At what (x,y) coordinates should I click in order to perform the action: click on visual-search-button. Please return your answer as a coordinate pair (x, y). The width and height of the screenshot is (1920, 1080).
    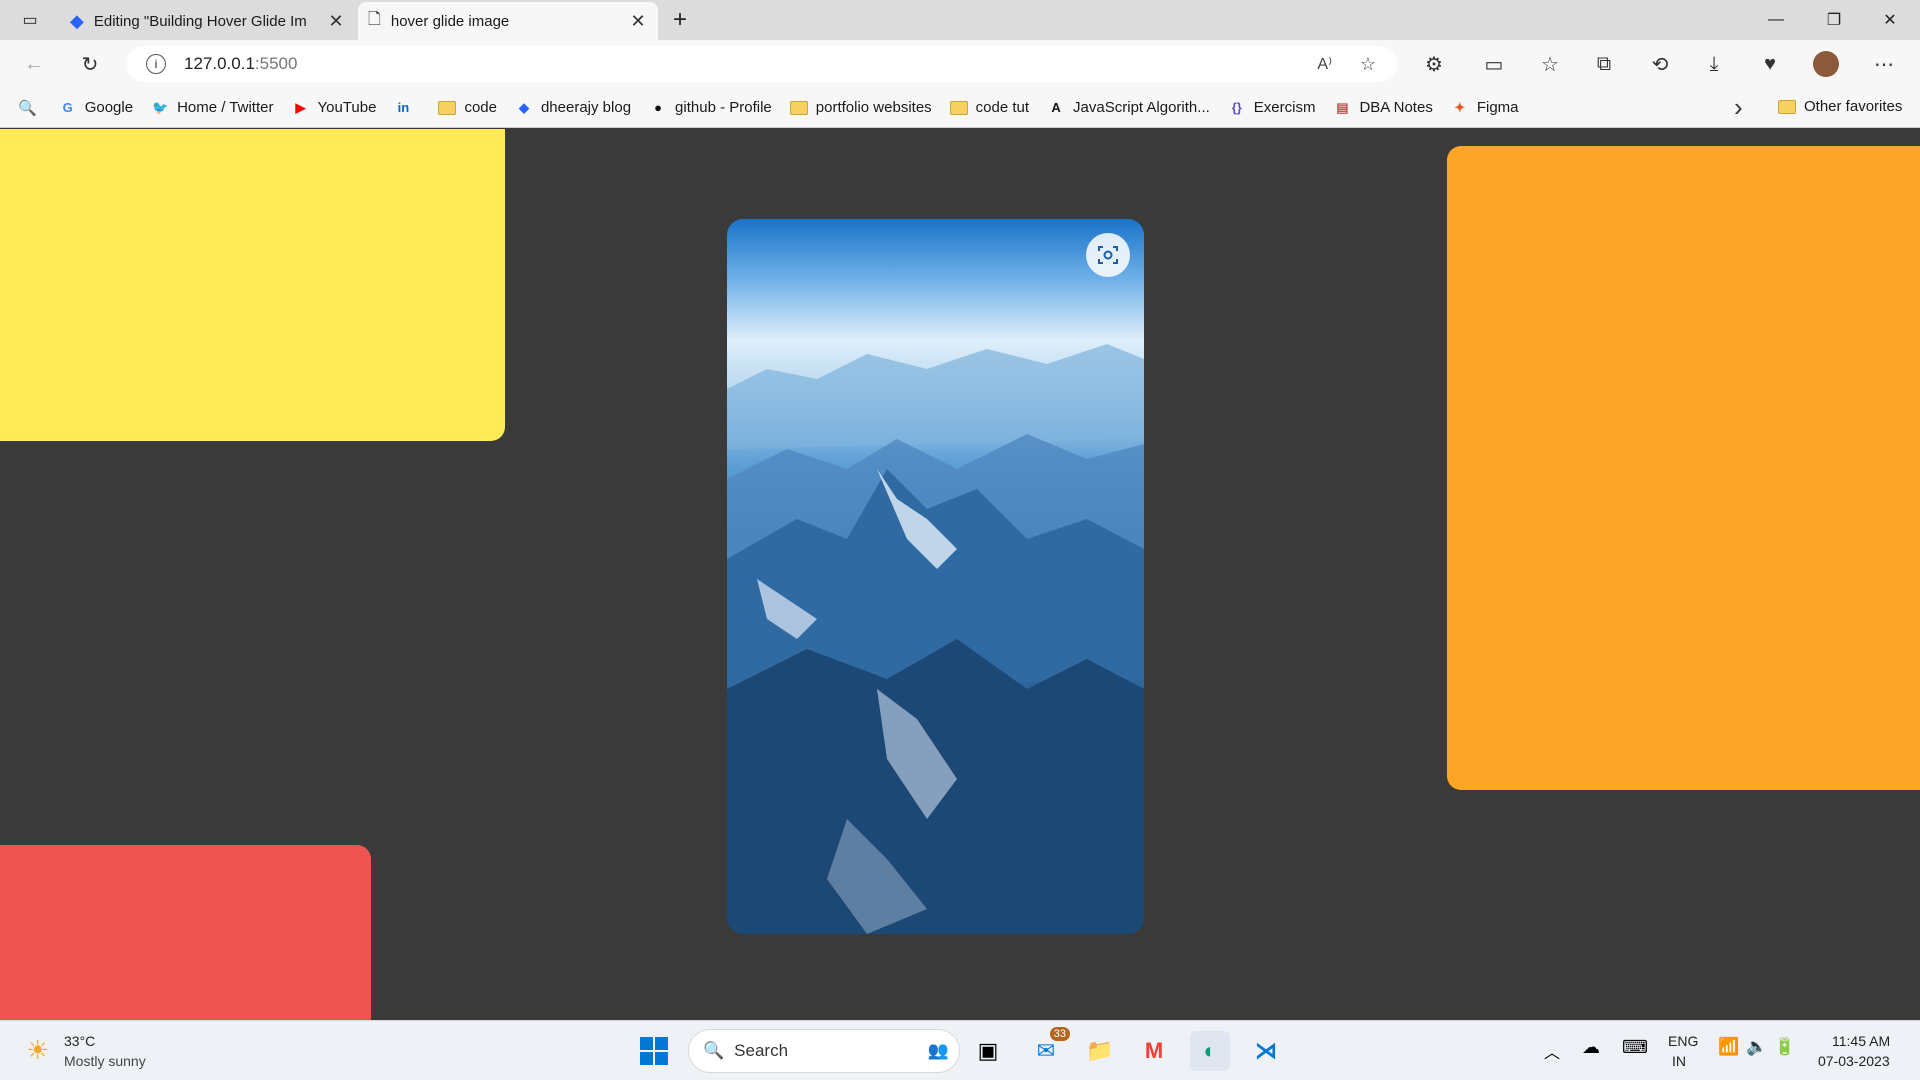
    Looking at the image, I should click on (1108, 255).